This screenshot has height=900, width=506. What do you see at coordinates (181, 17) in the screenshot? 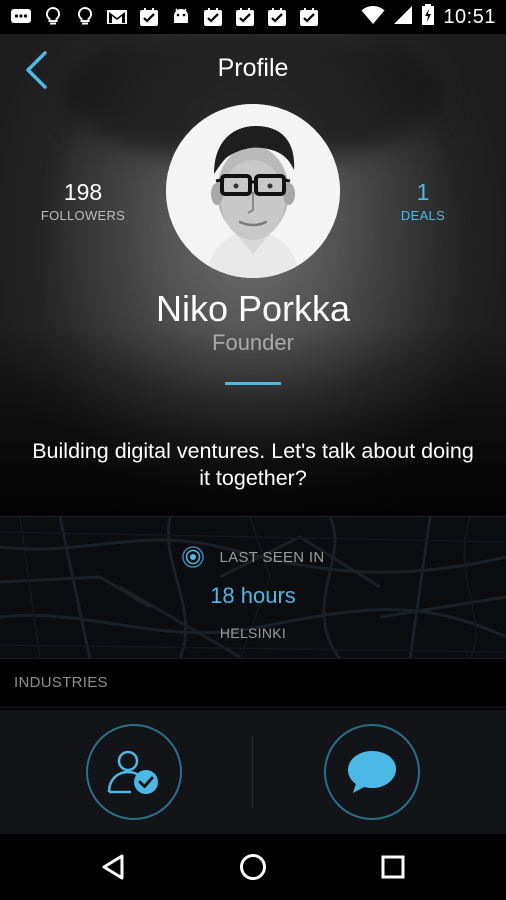
I see `android-icon` at bounding box center [181, 17].